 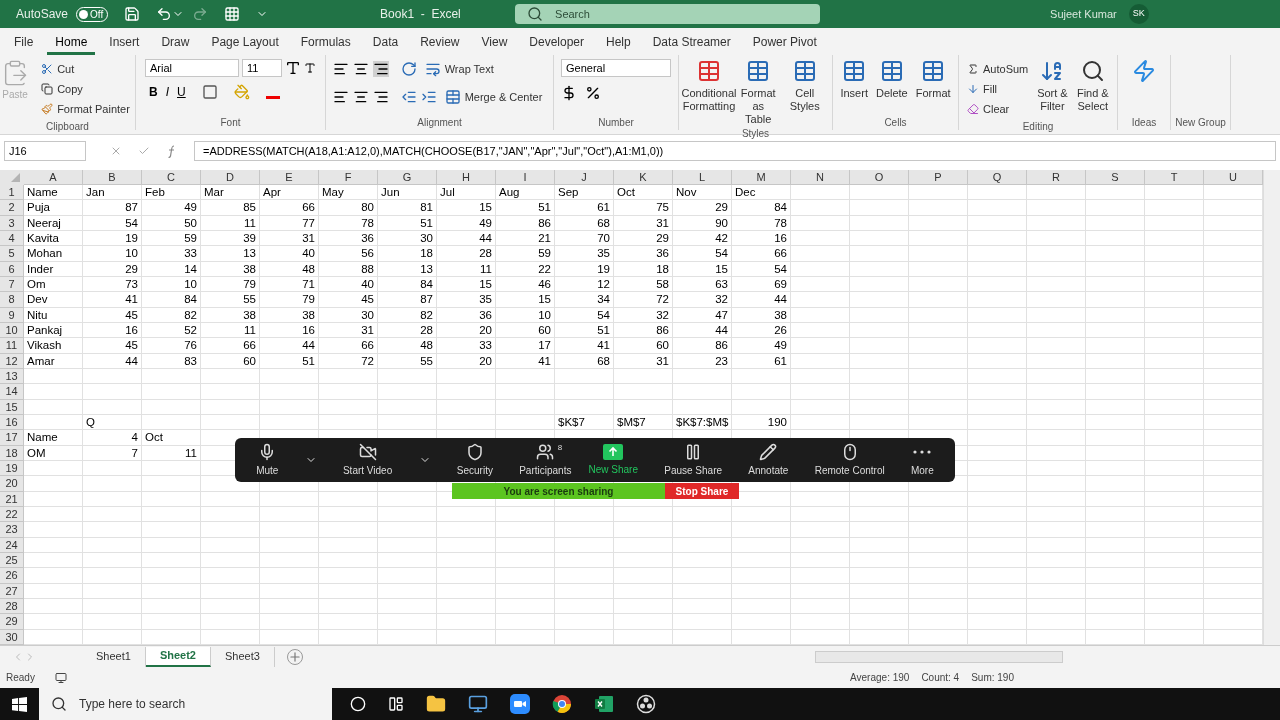 I want to click on sheet-cell: 41, so click(x=112, y=299).